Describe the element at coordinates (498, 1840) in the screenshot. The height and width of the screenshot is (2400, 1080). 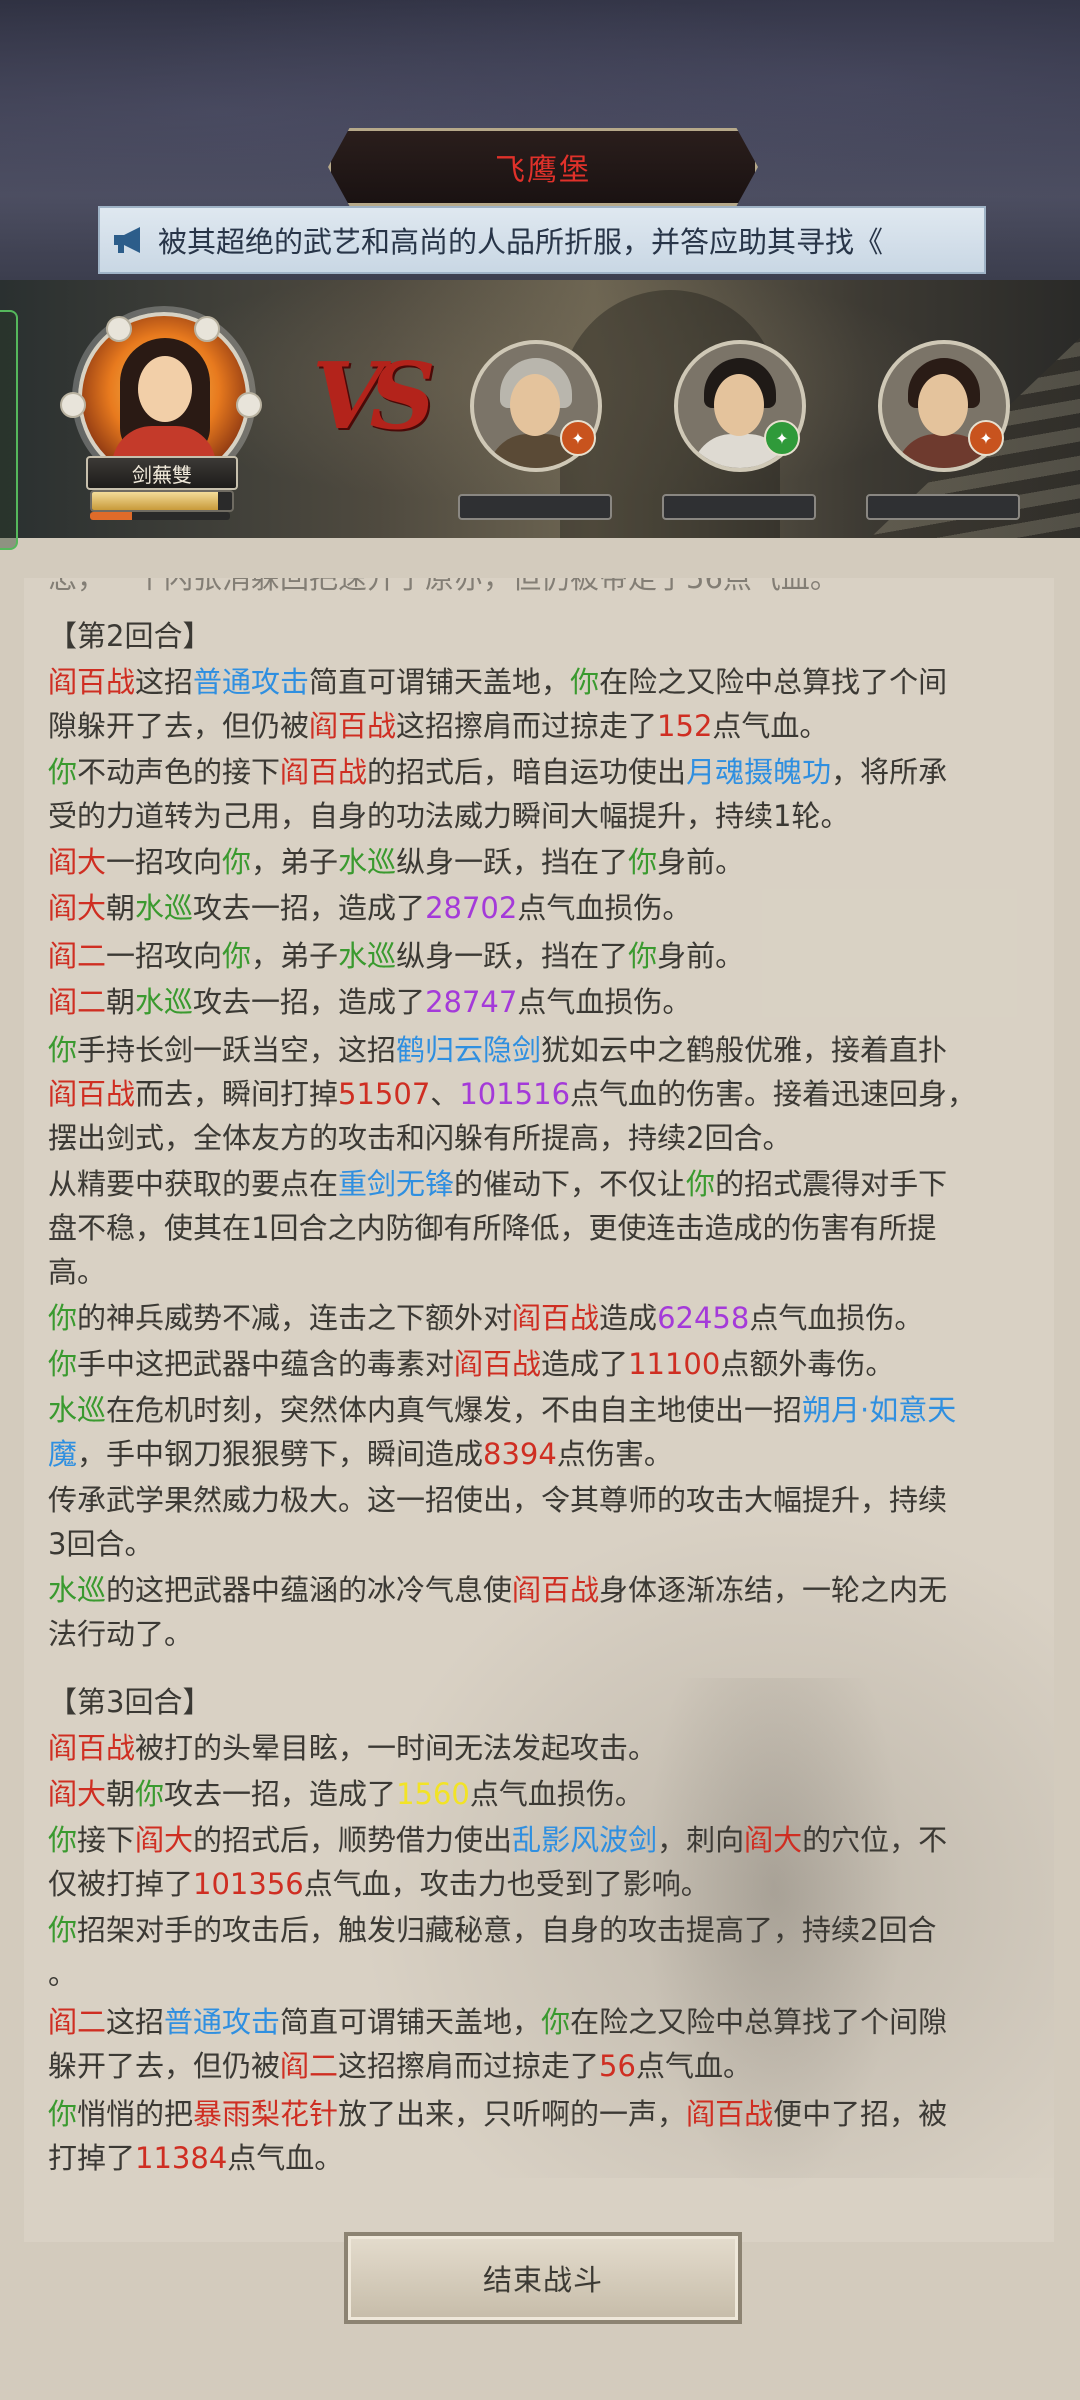
I see `log-line: 你接下阎大的招式后，顺势借力使出乱影风波剑，刺向阎大的穴位，不` at that location.